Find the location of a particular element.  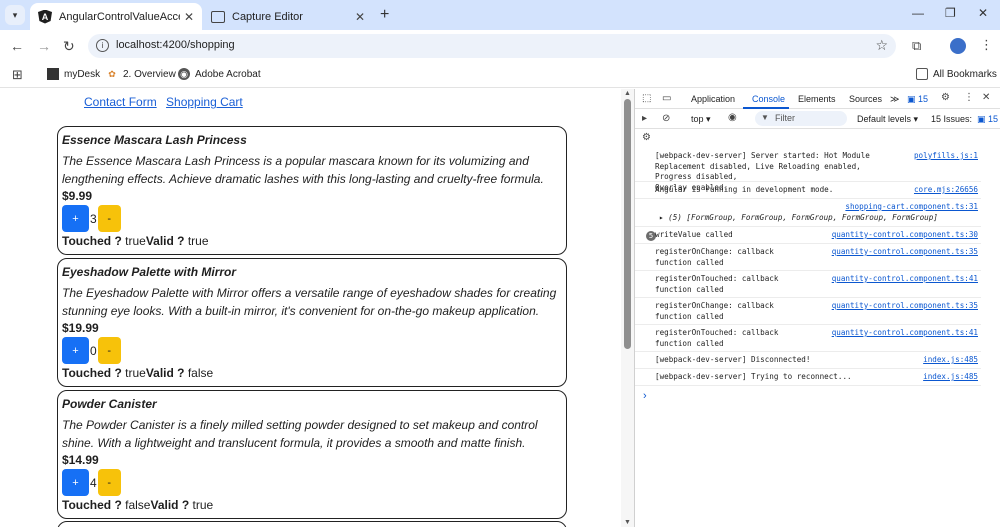

context-select: top ▾ is located at coordinates (701, 119).